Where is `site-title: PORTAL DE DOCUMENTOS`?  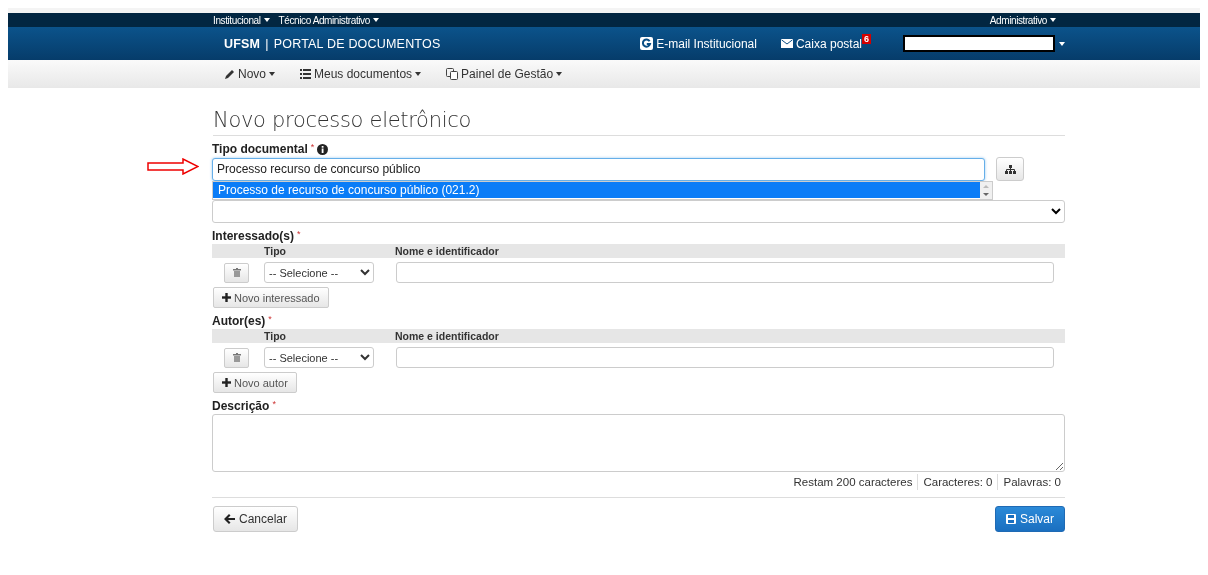 site-title: PORTAL DE DOCUMENTOS is located at coordinates (357, 43).